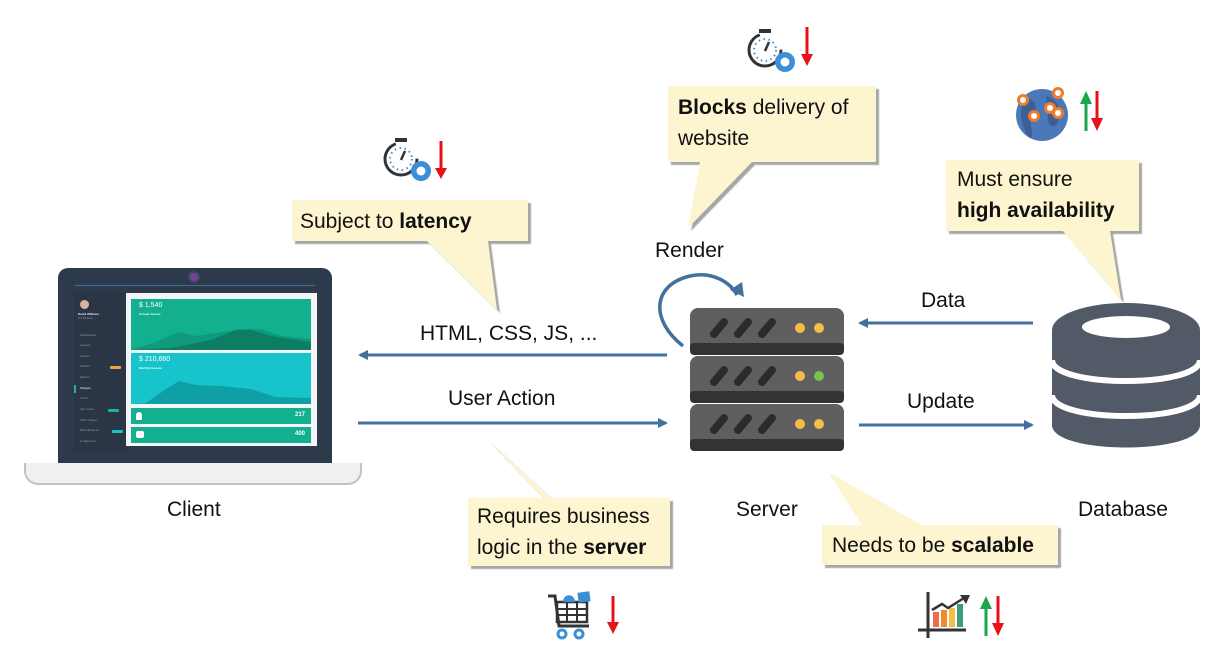 Image resolution: width=1225 pixels, height=652 pixels. What do you see at coordinates (84, 400) in the screenshot?
I see `sidebar-item: Forms` at bounding box center [84, 400].